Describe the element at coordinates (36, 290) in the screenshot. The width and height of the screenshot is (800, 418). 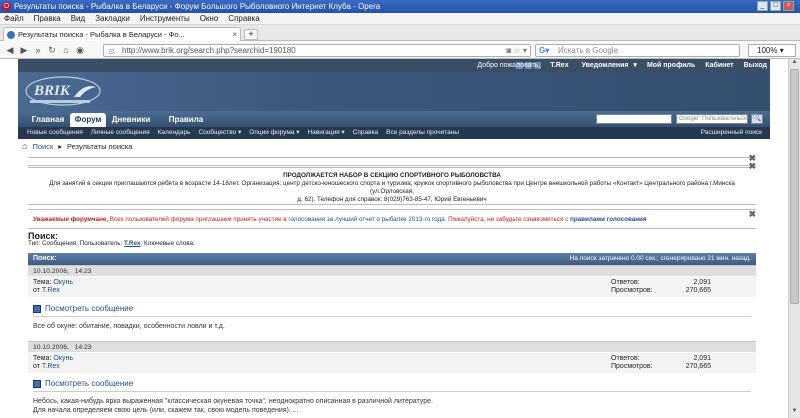
I see `author-label: от` at that location.